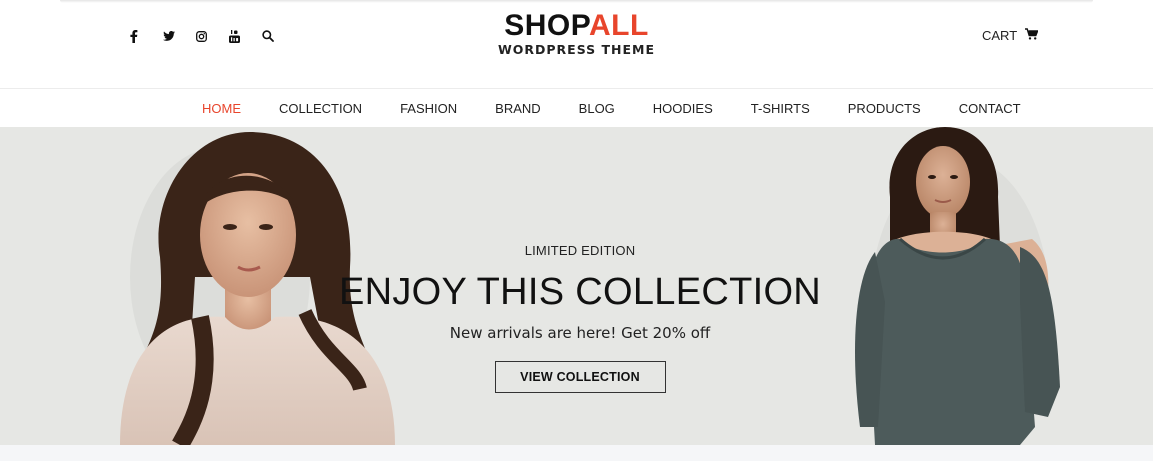 The width and height of the screenshot is (1153, 461). I want to click on cart-link: CART, so click(1010, 35).